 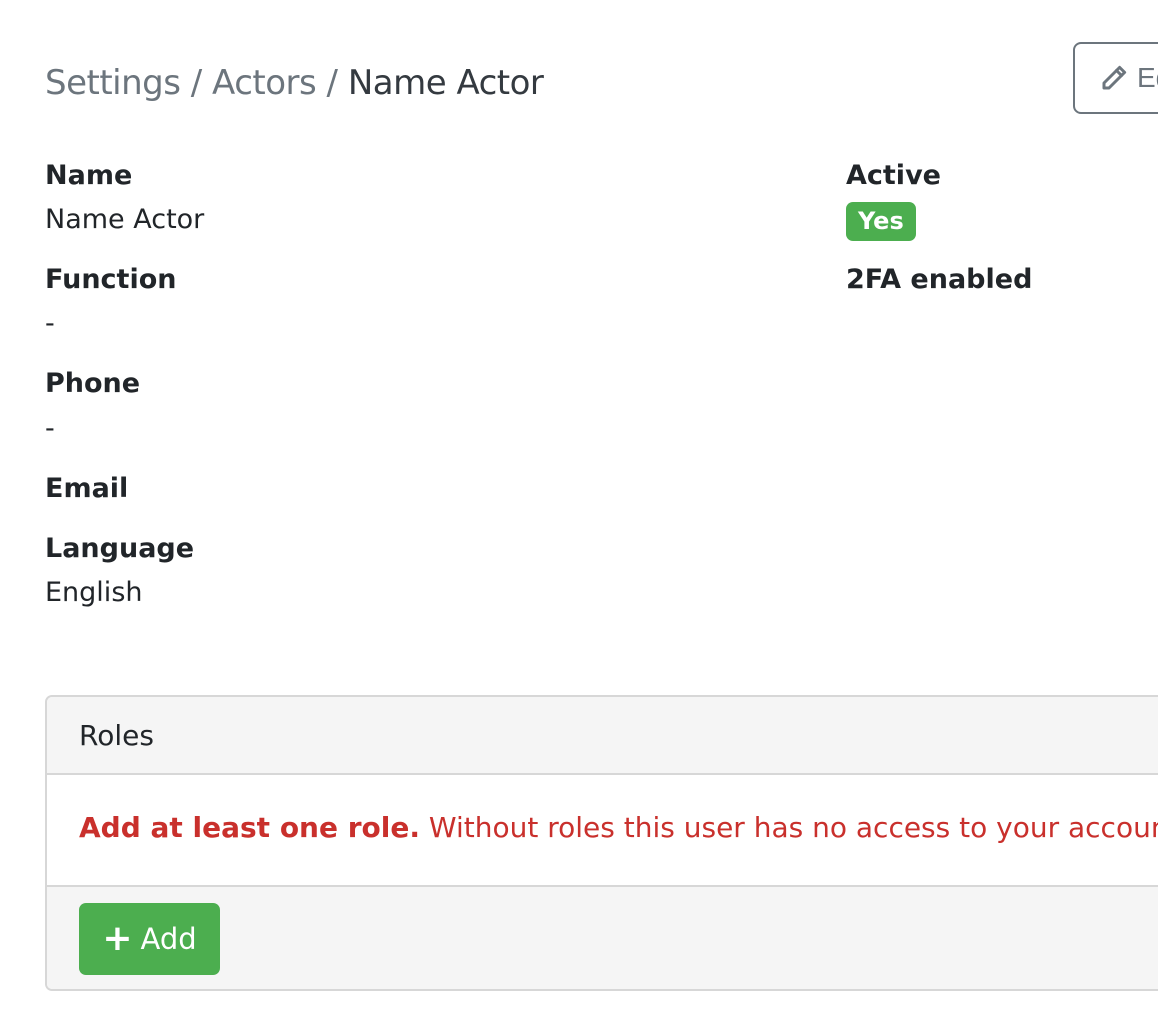 What do you see at coordinates (93, 383) in the screenshot?
I see `phone-label: Phone` at bounding box center [93, 383].